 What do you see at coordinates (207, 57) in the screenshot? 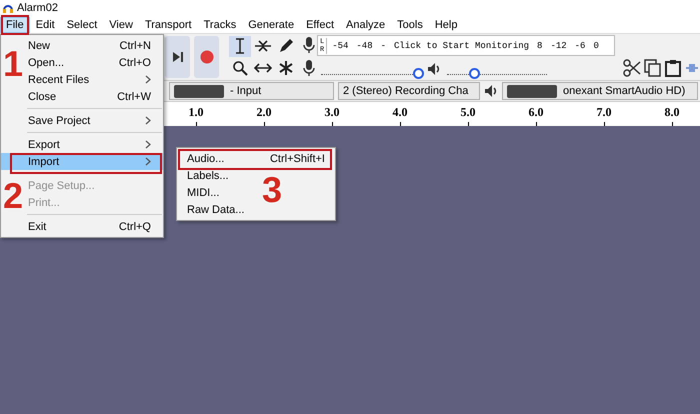
I see `record-icon` at bounding box center [207, 57].